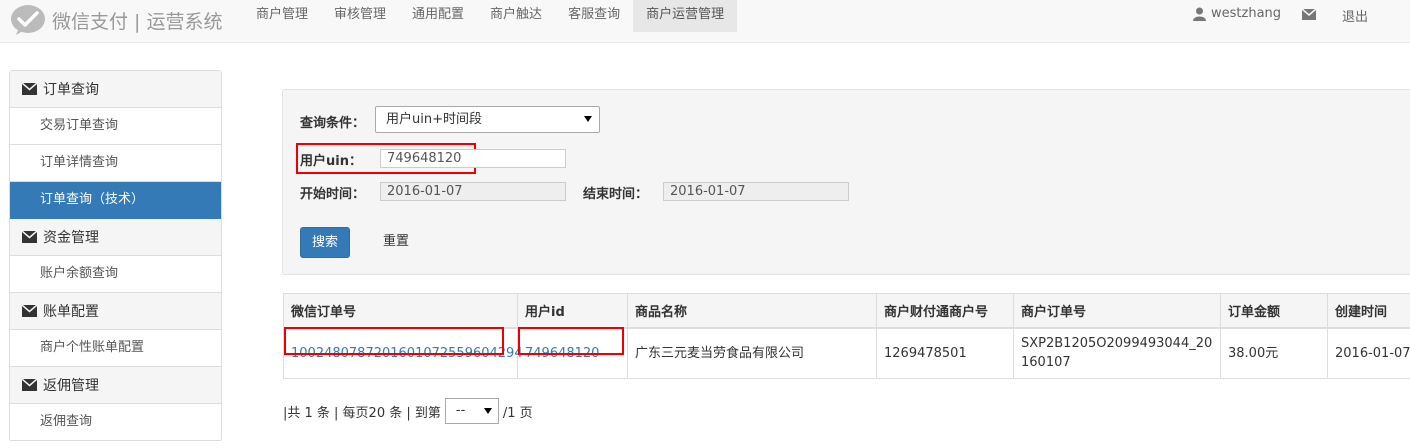 This screenshot has height=448, width=1410. I want to click on cell-merchant-order-no: SXP2B1205O2099493044_20160107, so click(1117, 353).